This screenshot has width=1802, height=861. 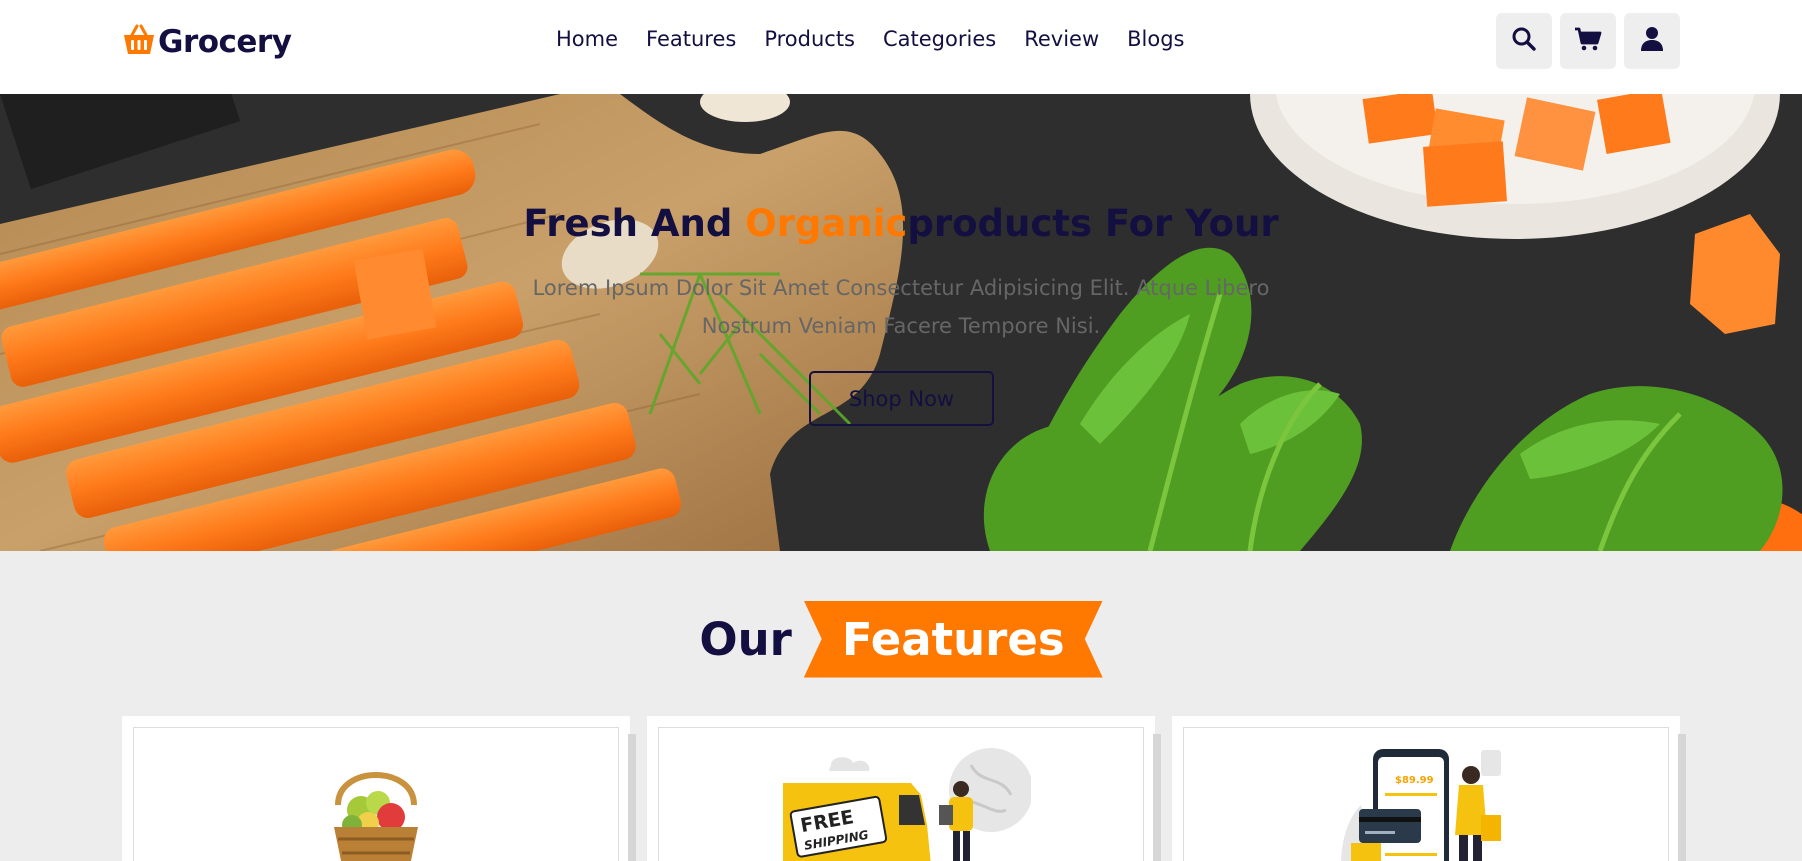 I want to click on nav-blogs: Blogs, so click(x=1155, y=39).